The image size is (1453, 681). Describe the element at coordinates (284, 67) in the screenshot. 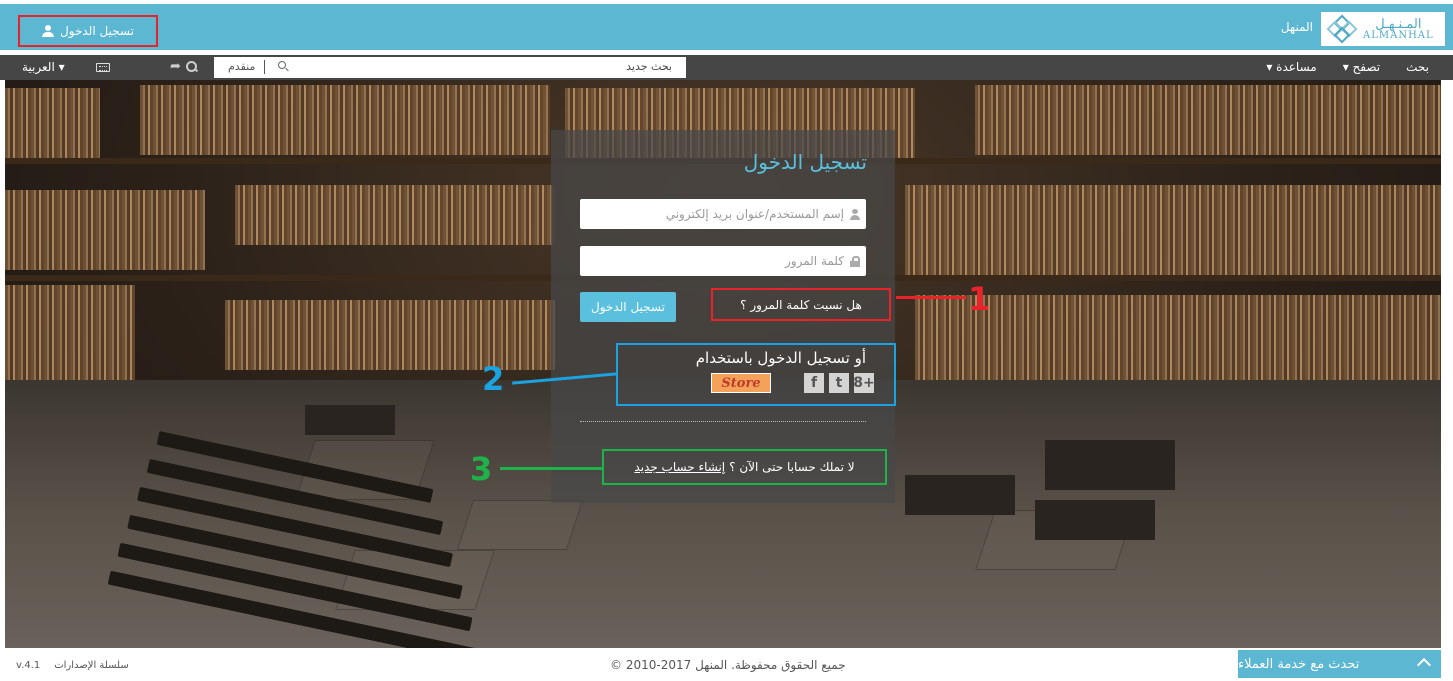

I see `search-icon` at that location.